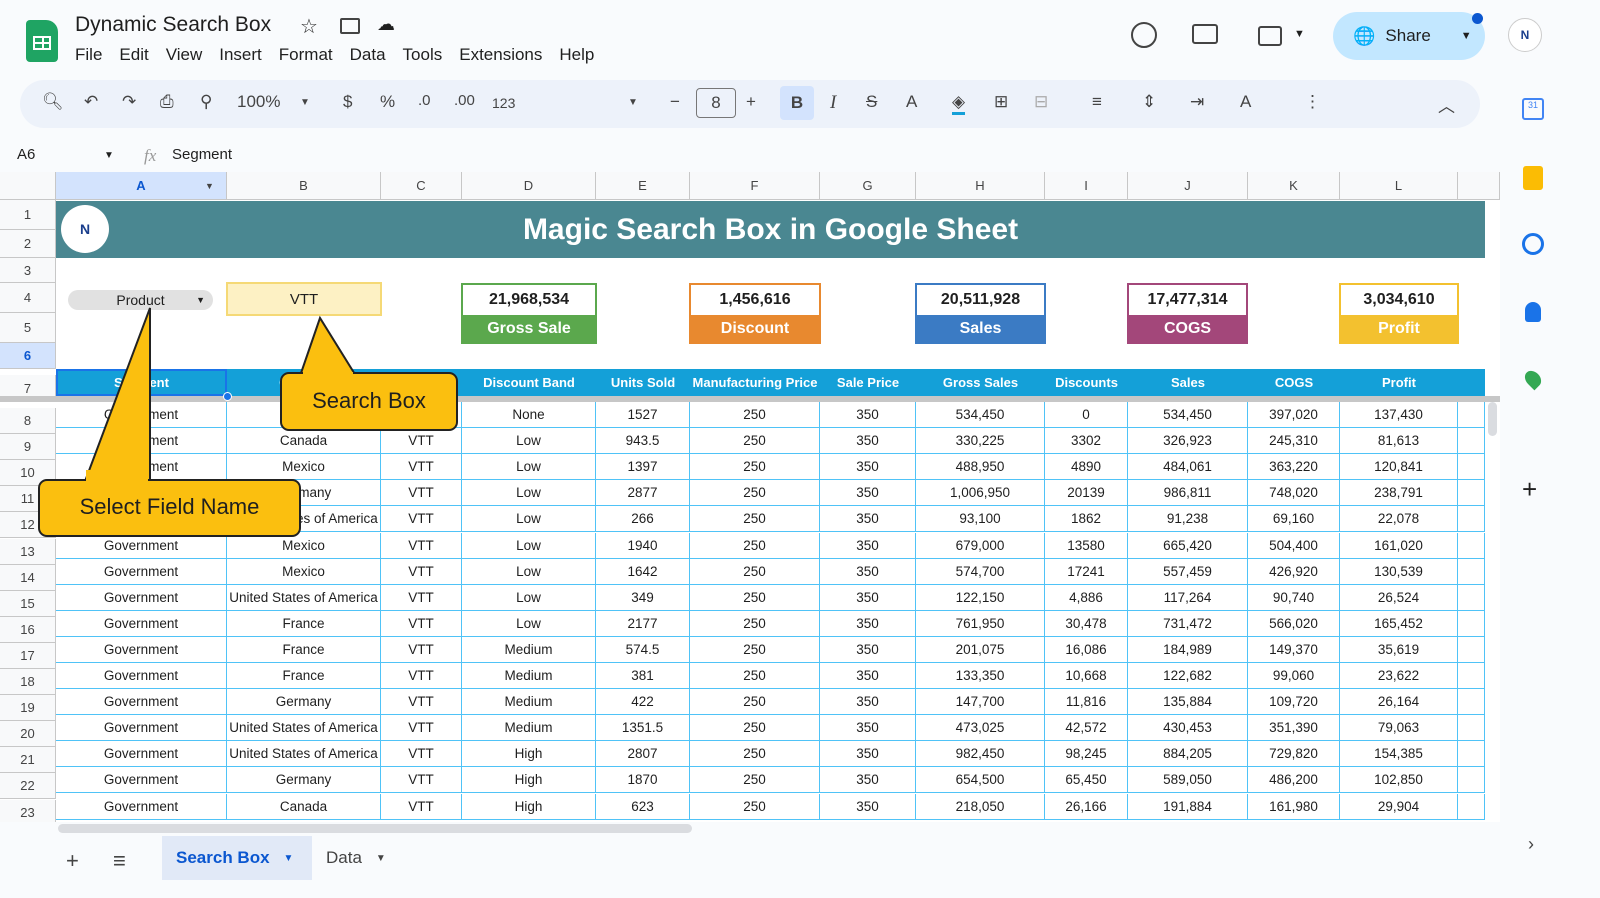 Image resolution: width=1600 pixels, height=898 pixels. I want to click on side-panel: 31 + ›, so click(1534, 489).